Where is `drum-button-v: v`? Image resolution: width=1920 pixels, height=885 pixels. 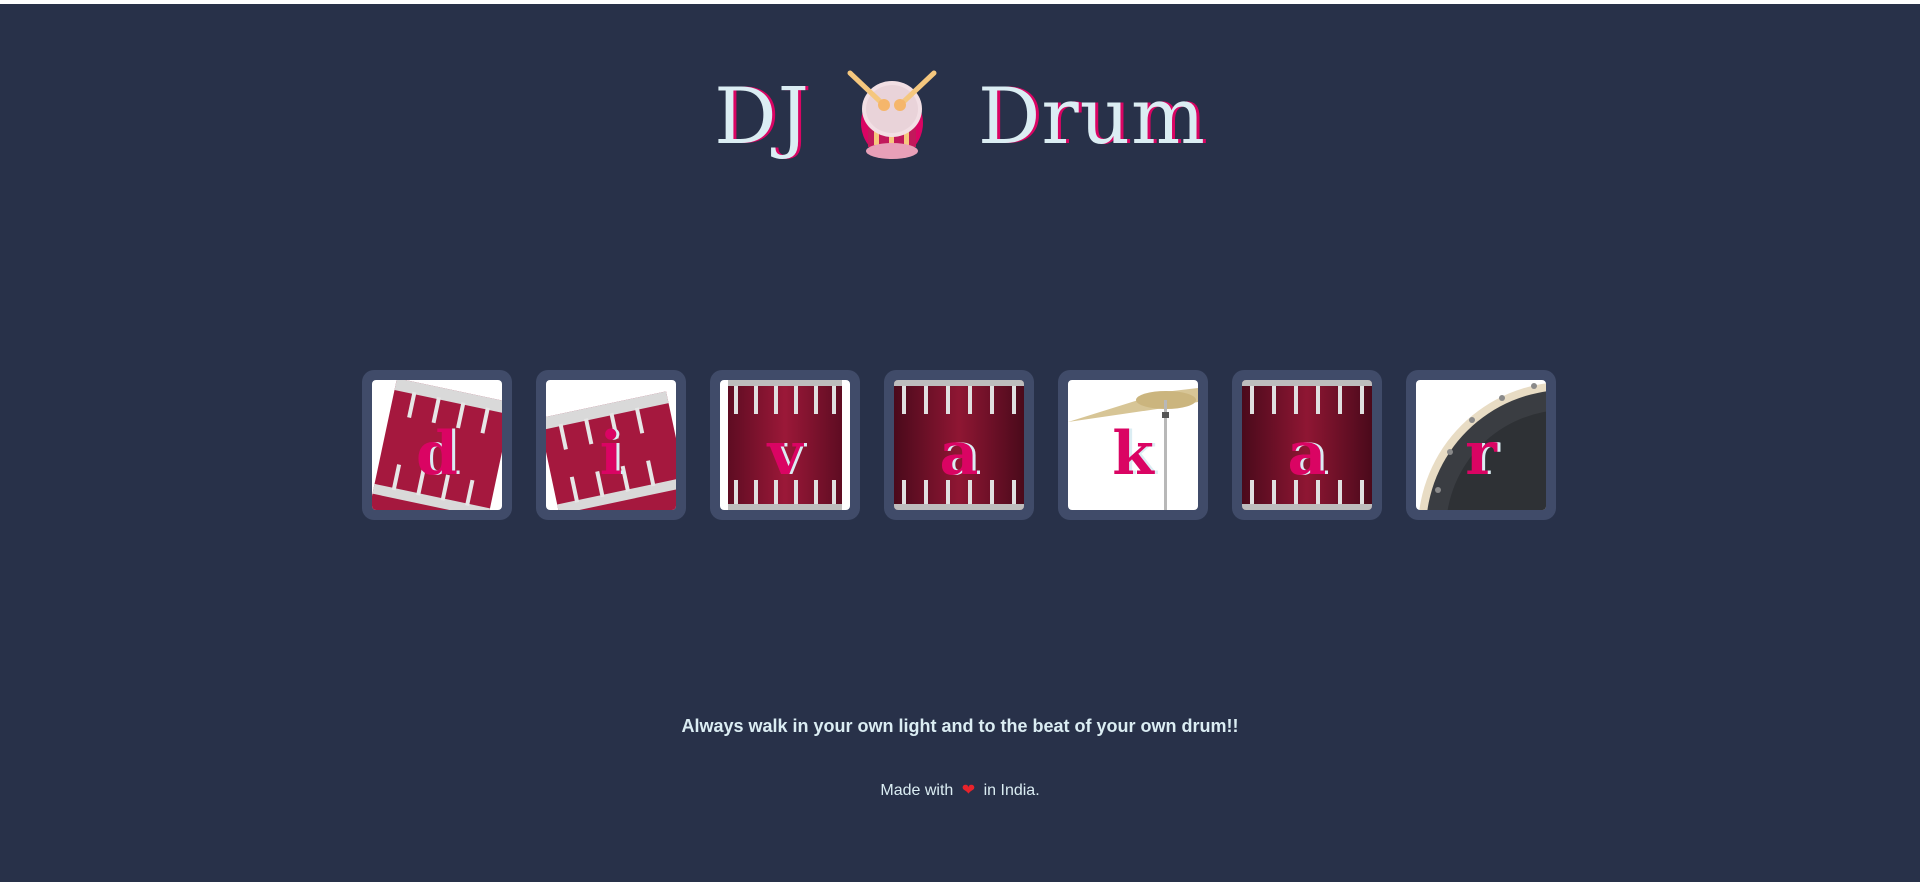
drum-button-v: v is located at coordinates (785, 445).